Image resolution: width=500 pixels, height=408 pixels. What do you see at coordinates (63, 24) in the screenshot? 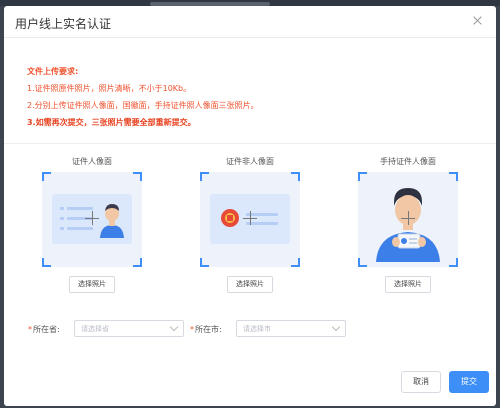
I see `dialog-title: 用户线上实名认证` at bounding box center [63, 24].